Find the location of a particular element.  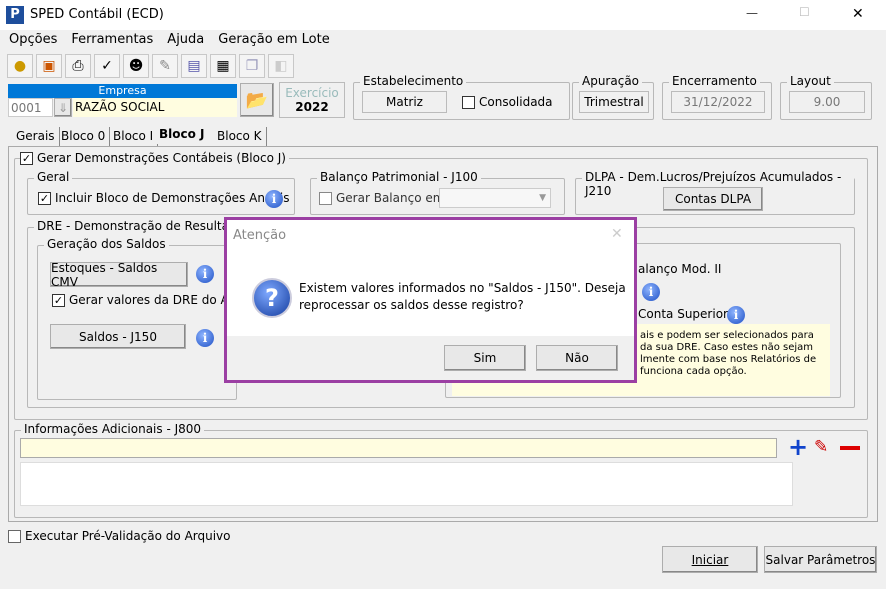

empresa-dropdown-button: ⇓ is located at coordinates (63, 107).